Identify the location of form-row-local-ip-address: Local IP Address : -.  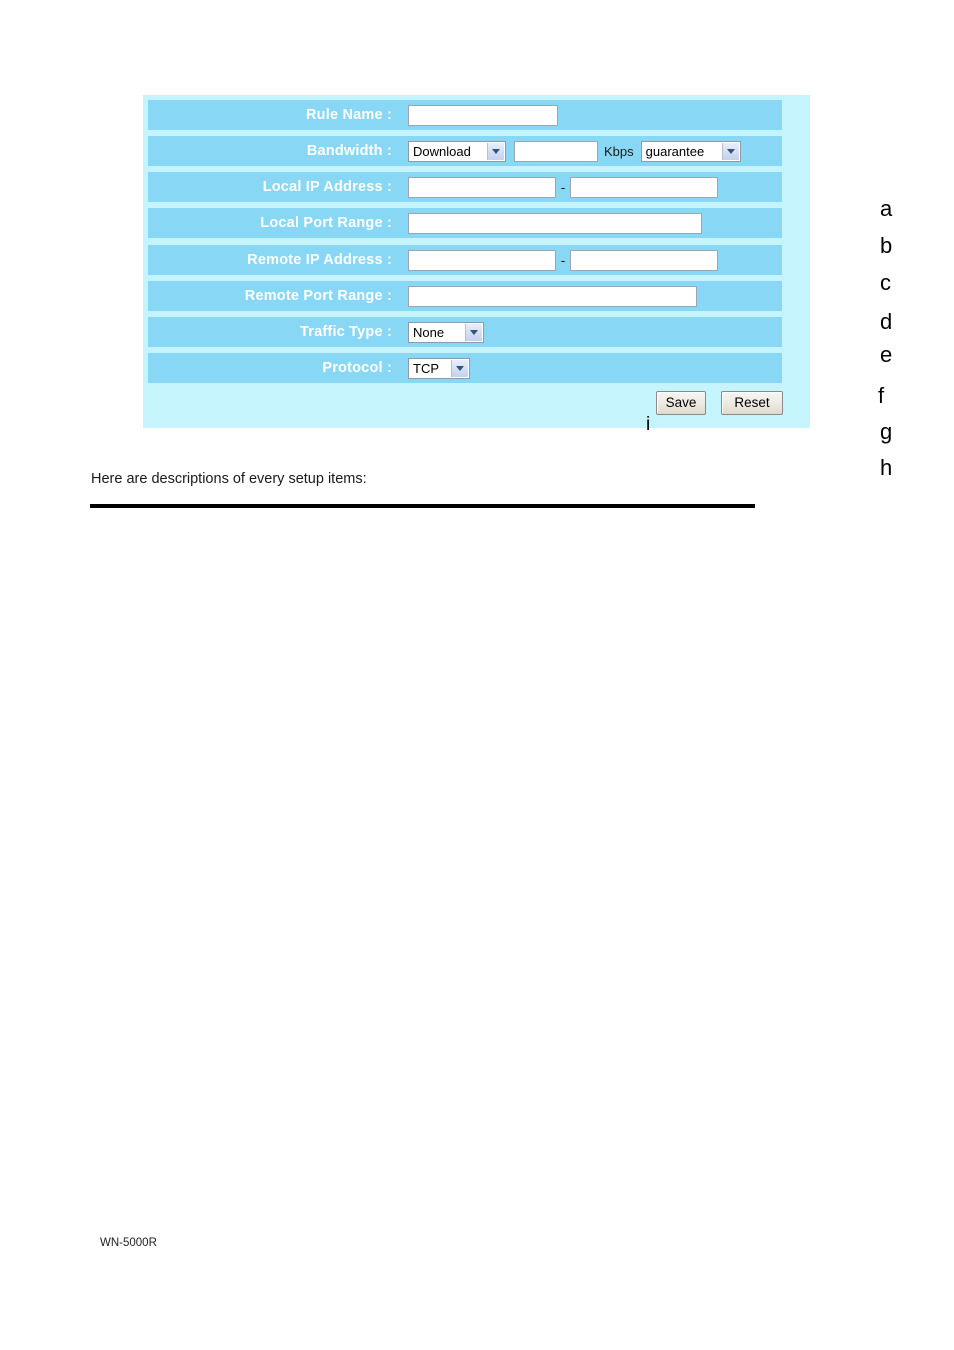
(465, 187).